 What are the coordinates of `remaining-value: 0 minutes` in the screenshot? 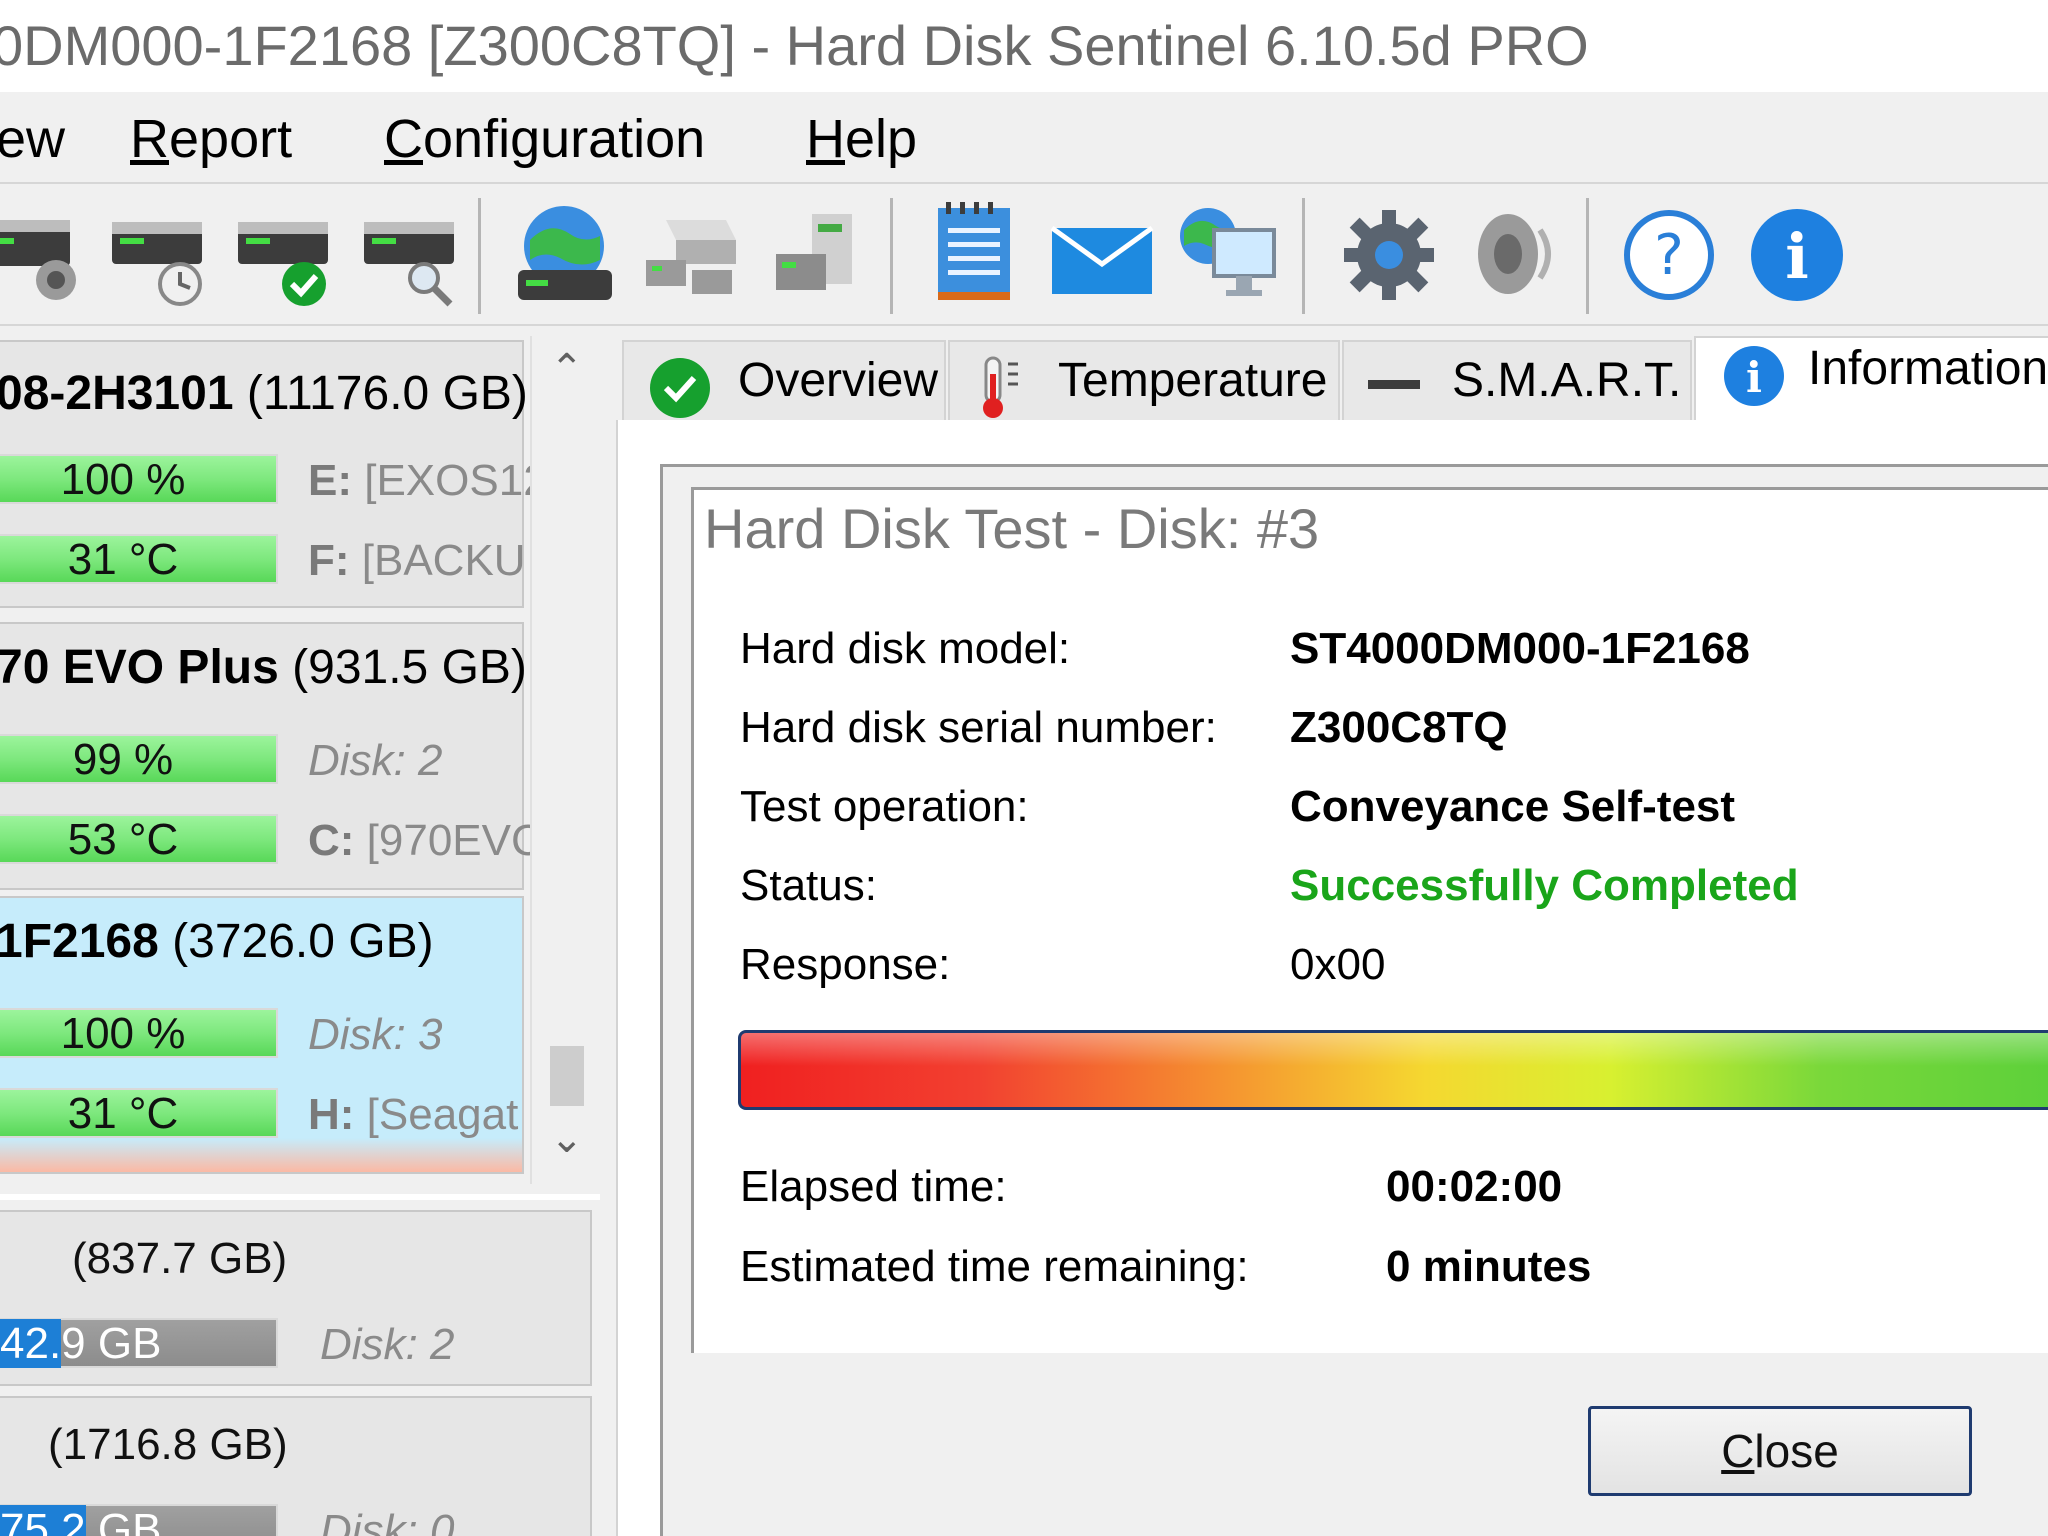 It's located at (1489, 1266).